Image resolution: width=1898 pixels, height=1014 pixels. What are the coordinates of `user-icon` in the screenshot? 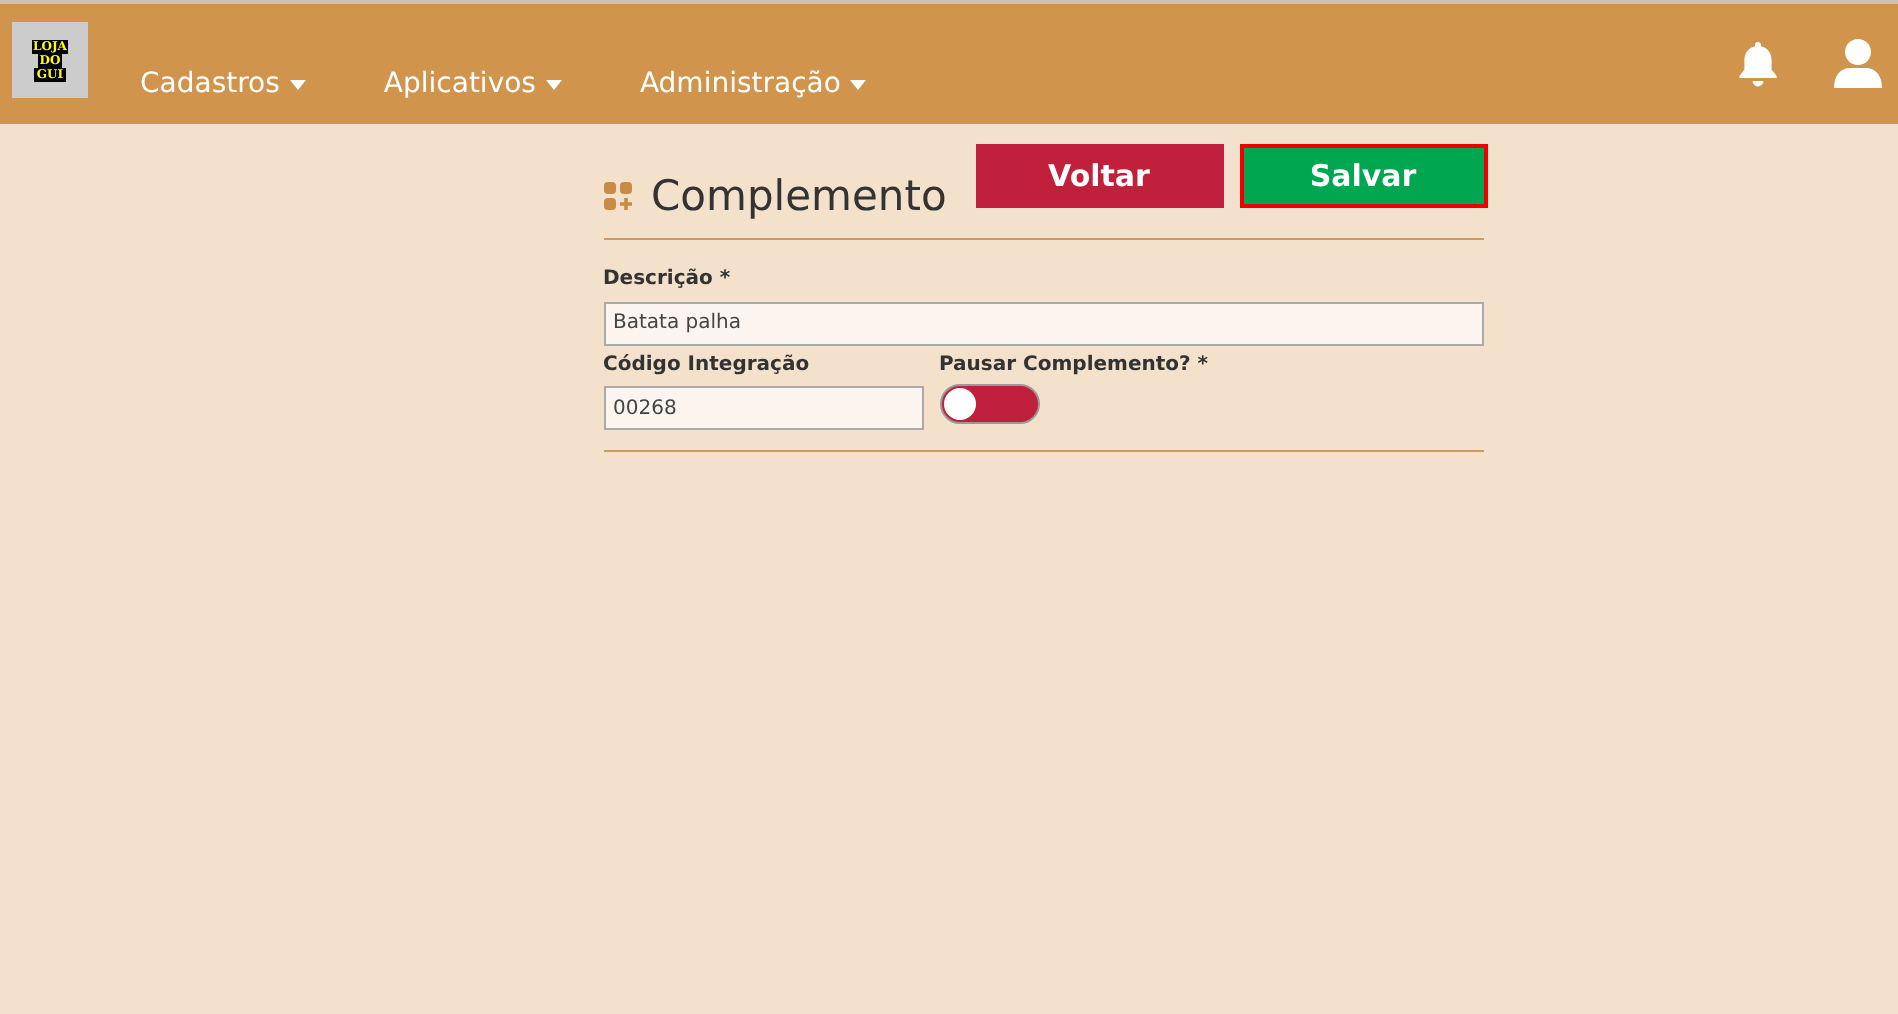 It's located at (1858, 64).